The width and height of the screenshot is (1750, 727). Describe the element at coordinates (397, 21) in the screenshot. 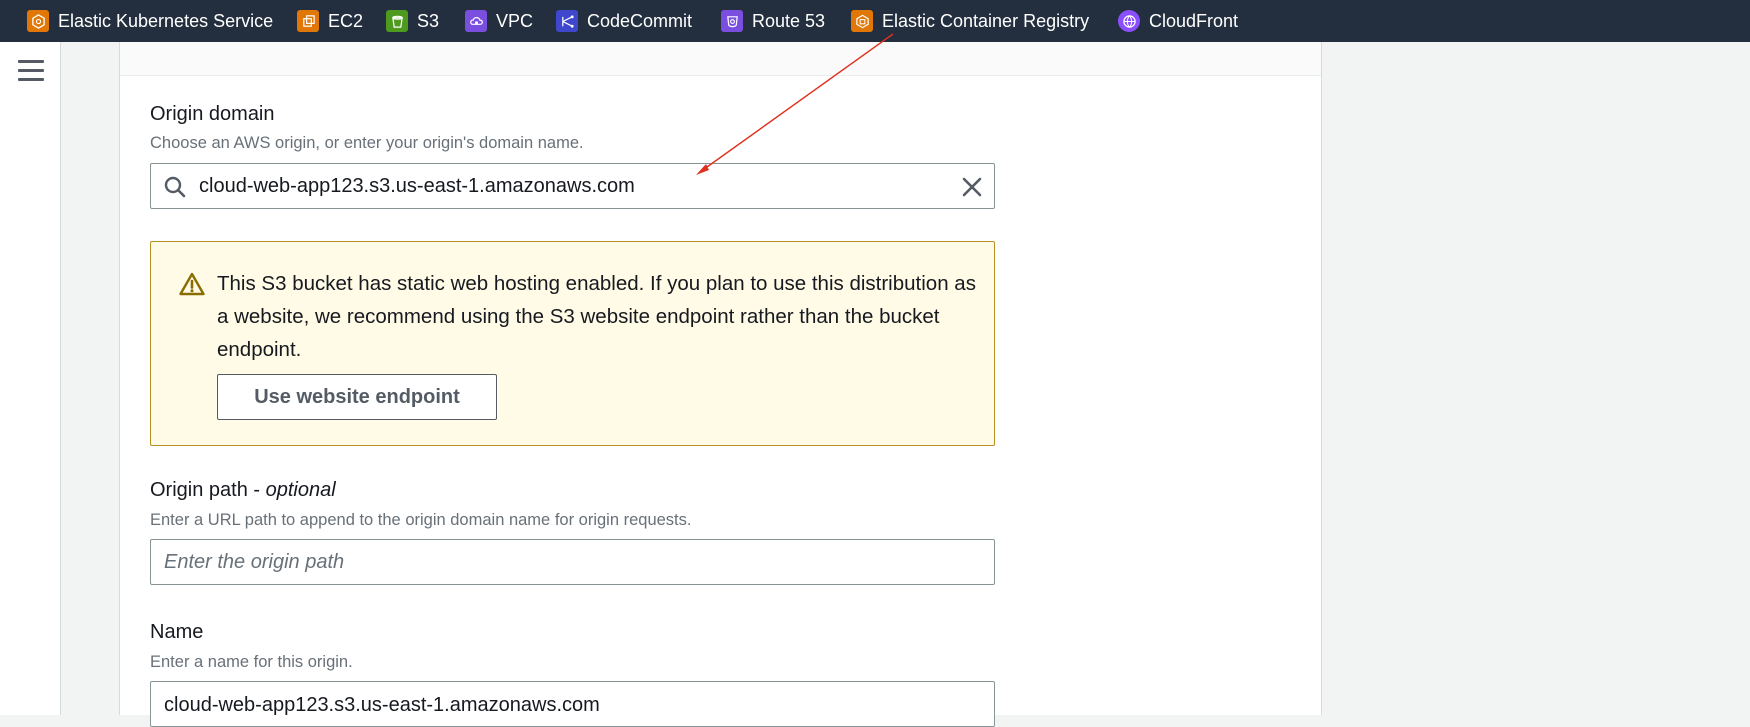

I see `s3-icon` at that location.